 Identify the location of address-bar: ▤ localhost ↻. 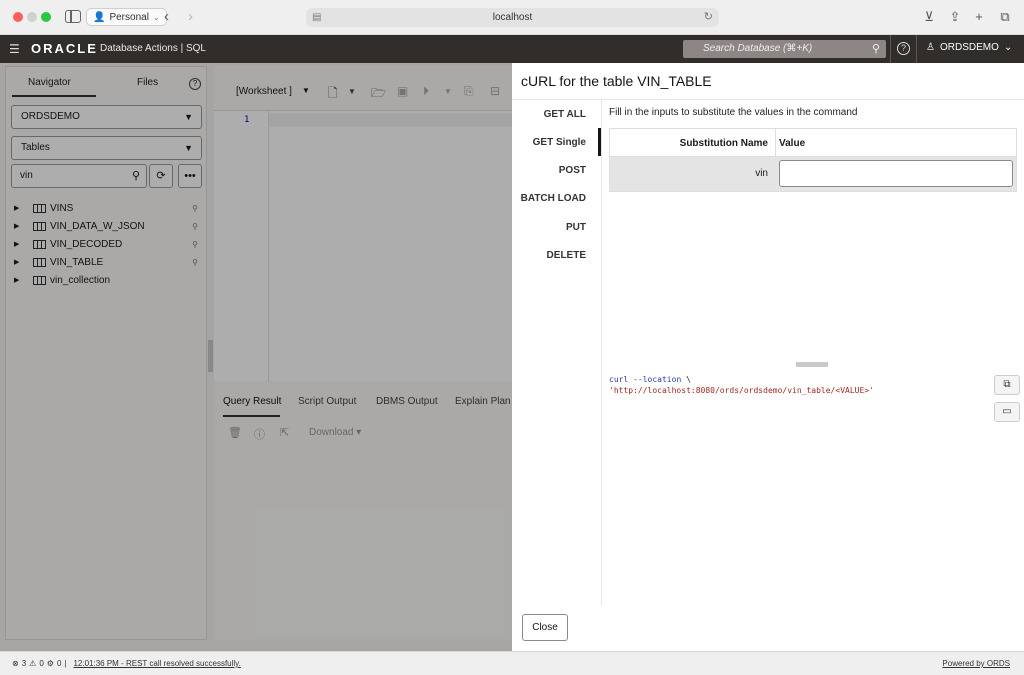
(512, 17).